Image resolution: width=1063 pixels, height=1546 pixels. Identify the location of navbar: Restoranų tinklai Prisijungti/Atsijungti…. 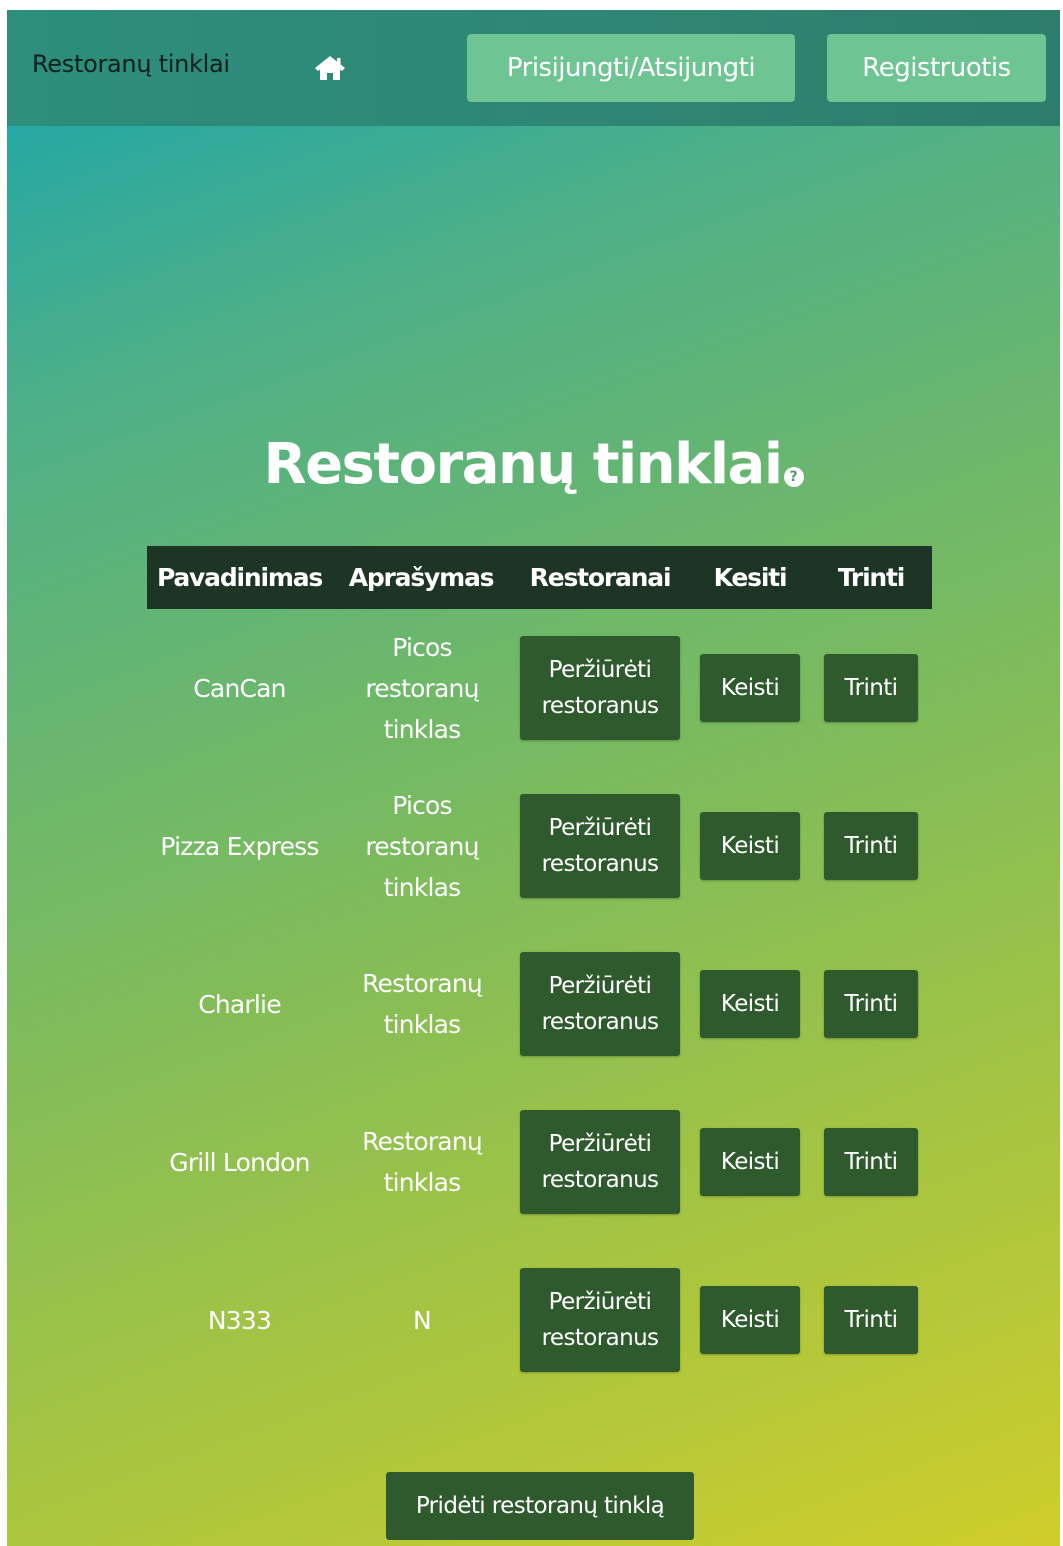
(533, 68).